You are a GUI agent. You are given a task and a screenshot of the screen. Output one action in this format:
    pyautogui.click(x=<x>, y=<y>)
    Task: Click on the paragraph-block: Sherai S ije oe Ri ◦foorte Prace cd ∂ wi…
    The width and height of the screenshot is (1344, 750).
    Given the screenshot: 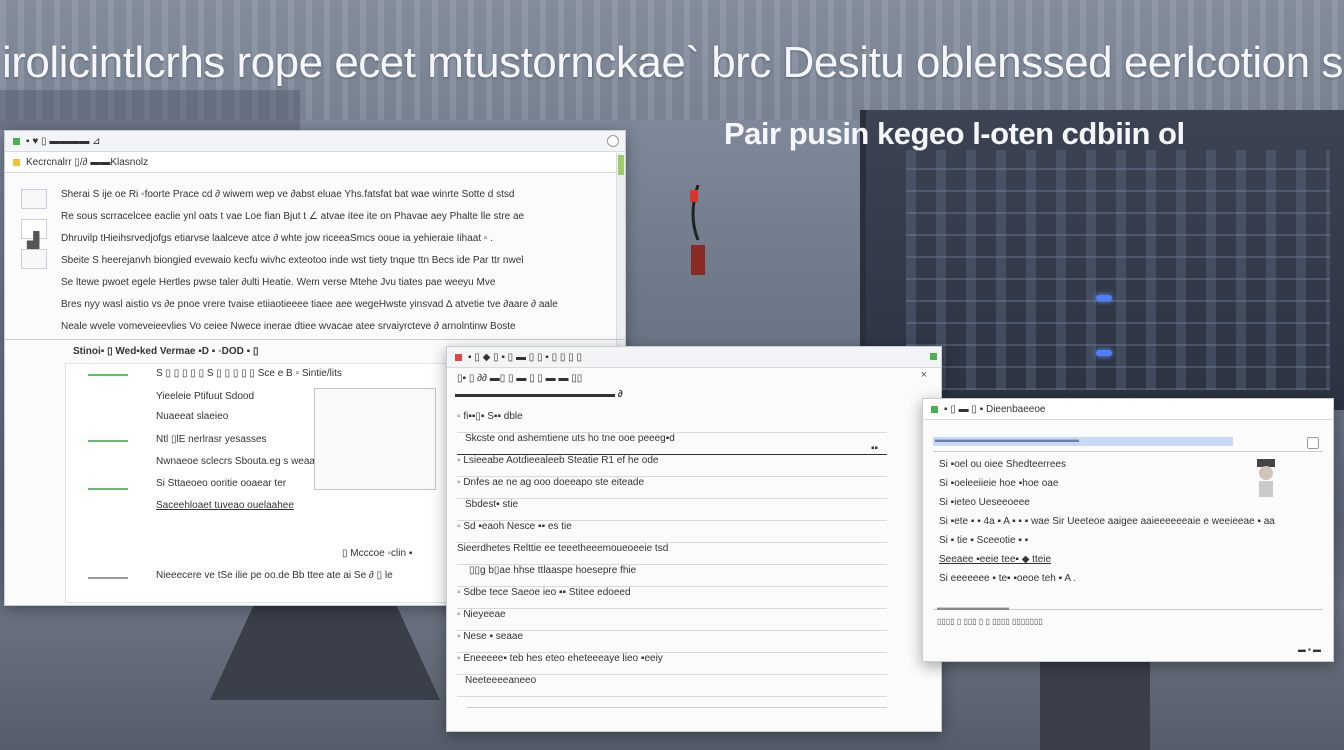 What is the action you would take?
    pyautogui.click(x=331, y=266)
    